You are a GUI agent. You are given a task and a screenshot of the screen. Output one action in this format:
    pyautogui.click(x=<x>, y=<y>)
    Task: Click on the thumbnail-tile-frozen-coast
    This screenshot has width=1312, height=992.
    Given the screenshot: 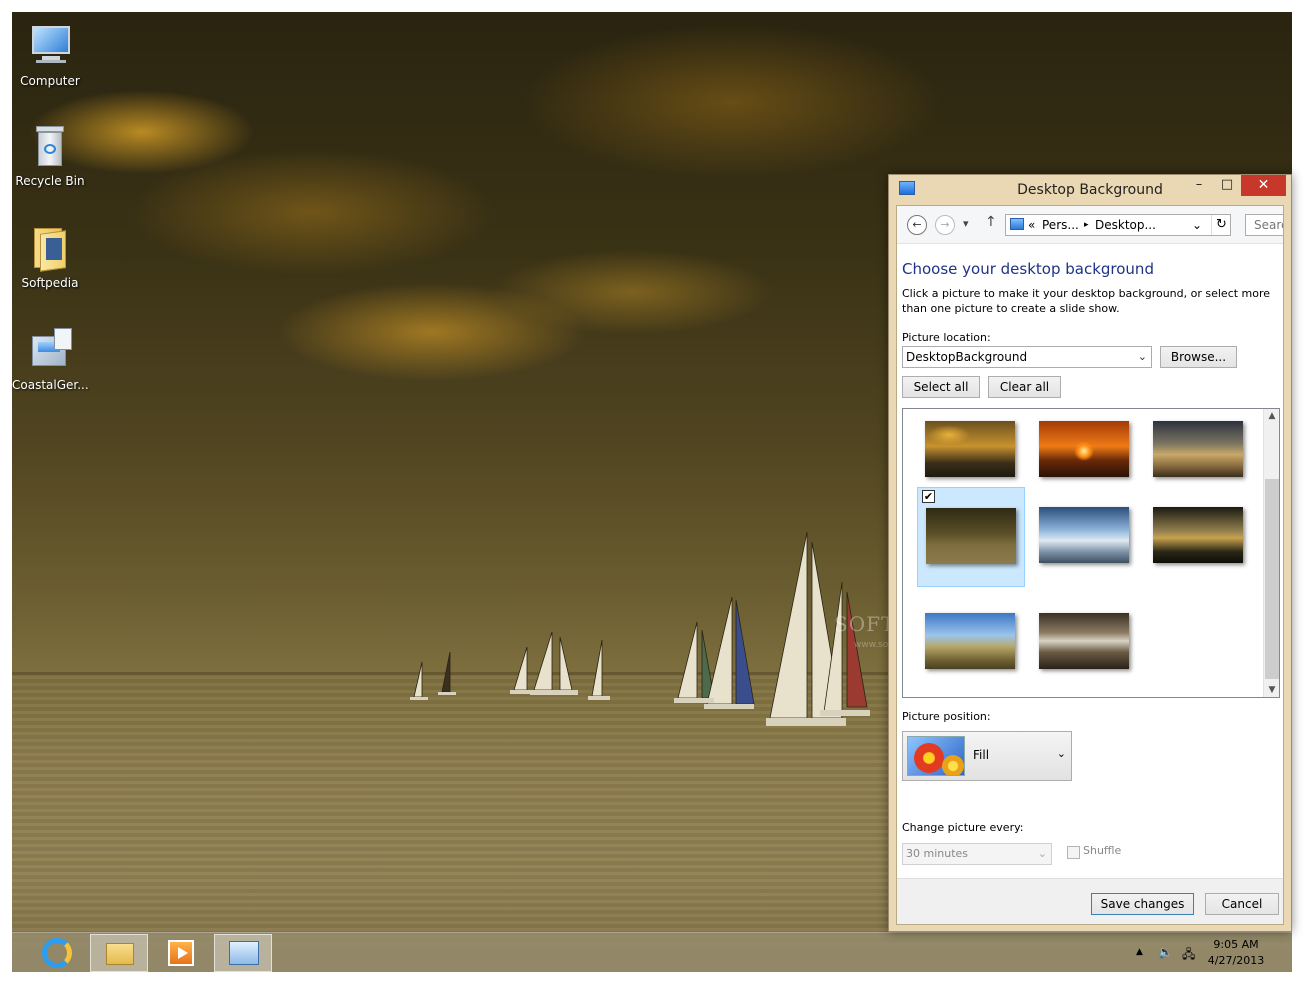 What is the action you would take?
    pyautogui.click(x=1085, y=537)
    